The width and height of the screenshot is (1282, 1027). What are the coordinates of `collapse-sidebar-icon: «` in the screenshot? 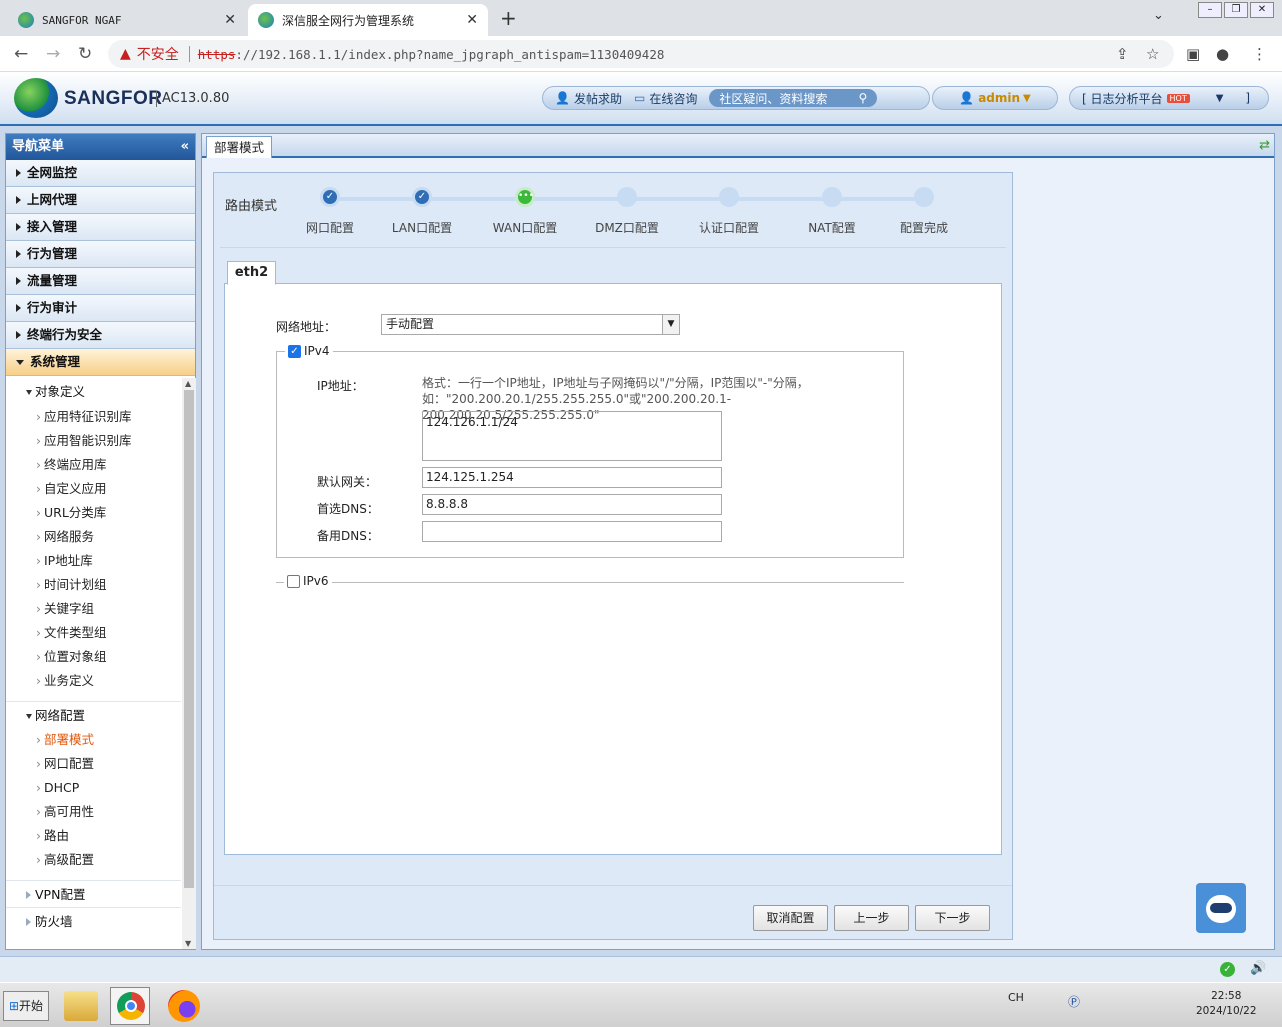 It's located at (185, 147).